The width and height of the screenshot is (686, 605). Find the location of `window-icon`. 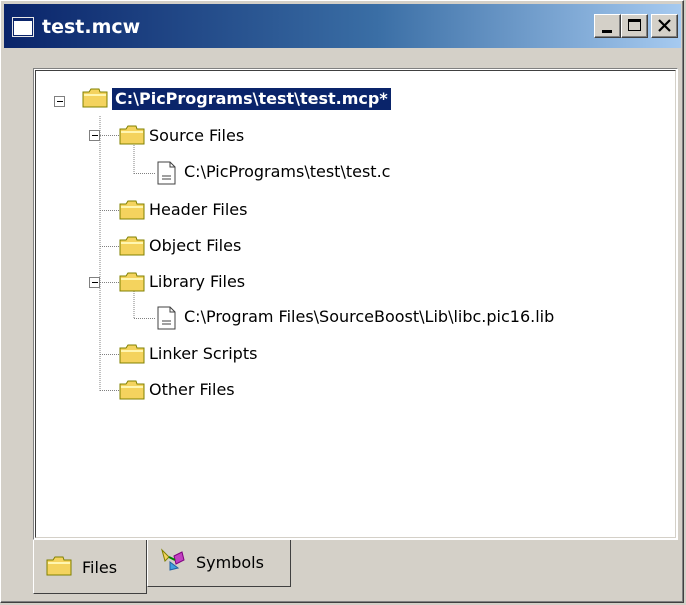

window-icon is located at coordinates (23, 27).